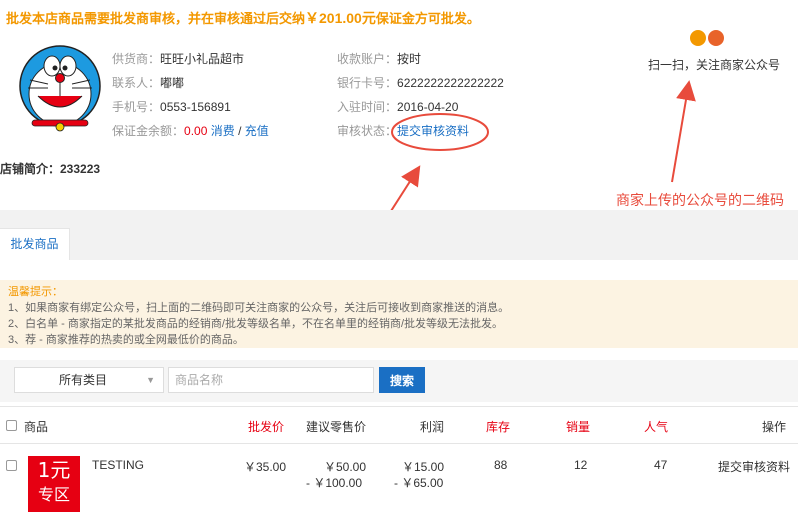  Describe the element at coordinates (118, 465) in the screenshot. I see `product-name-link: TESTING` at that location.